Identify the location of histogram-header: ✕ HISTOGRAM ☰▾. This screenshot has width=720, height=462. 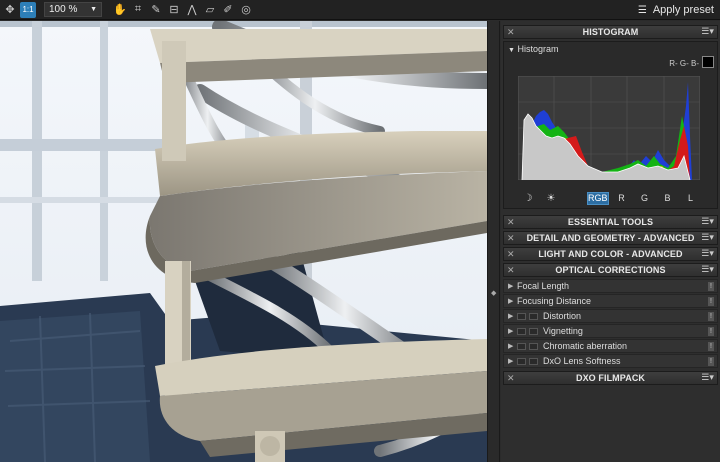
(610, 32).